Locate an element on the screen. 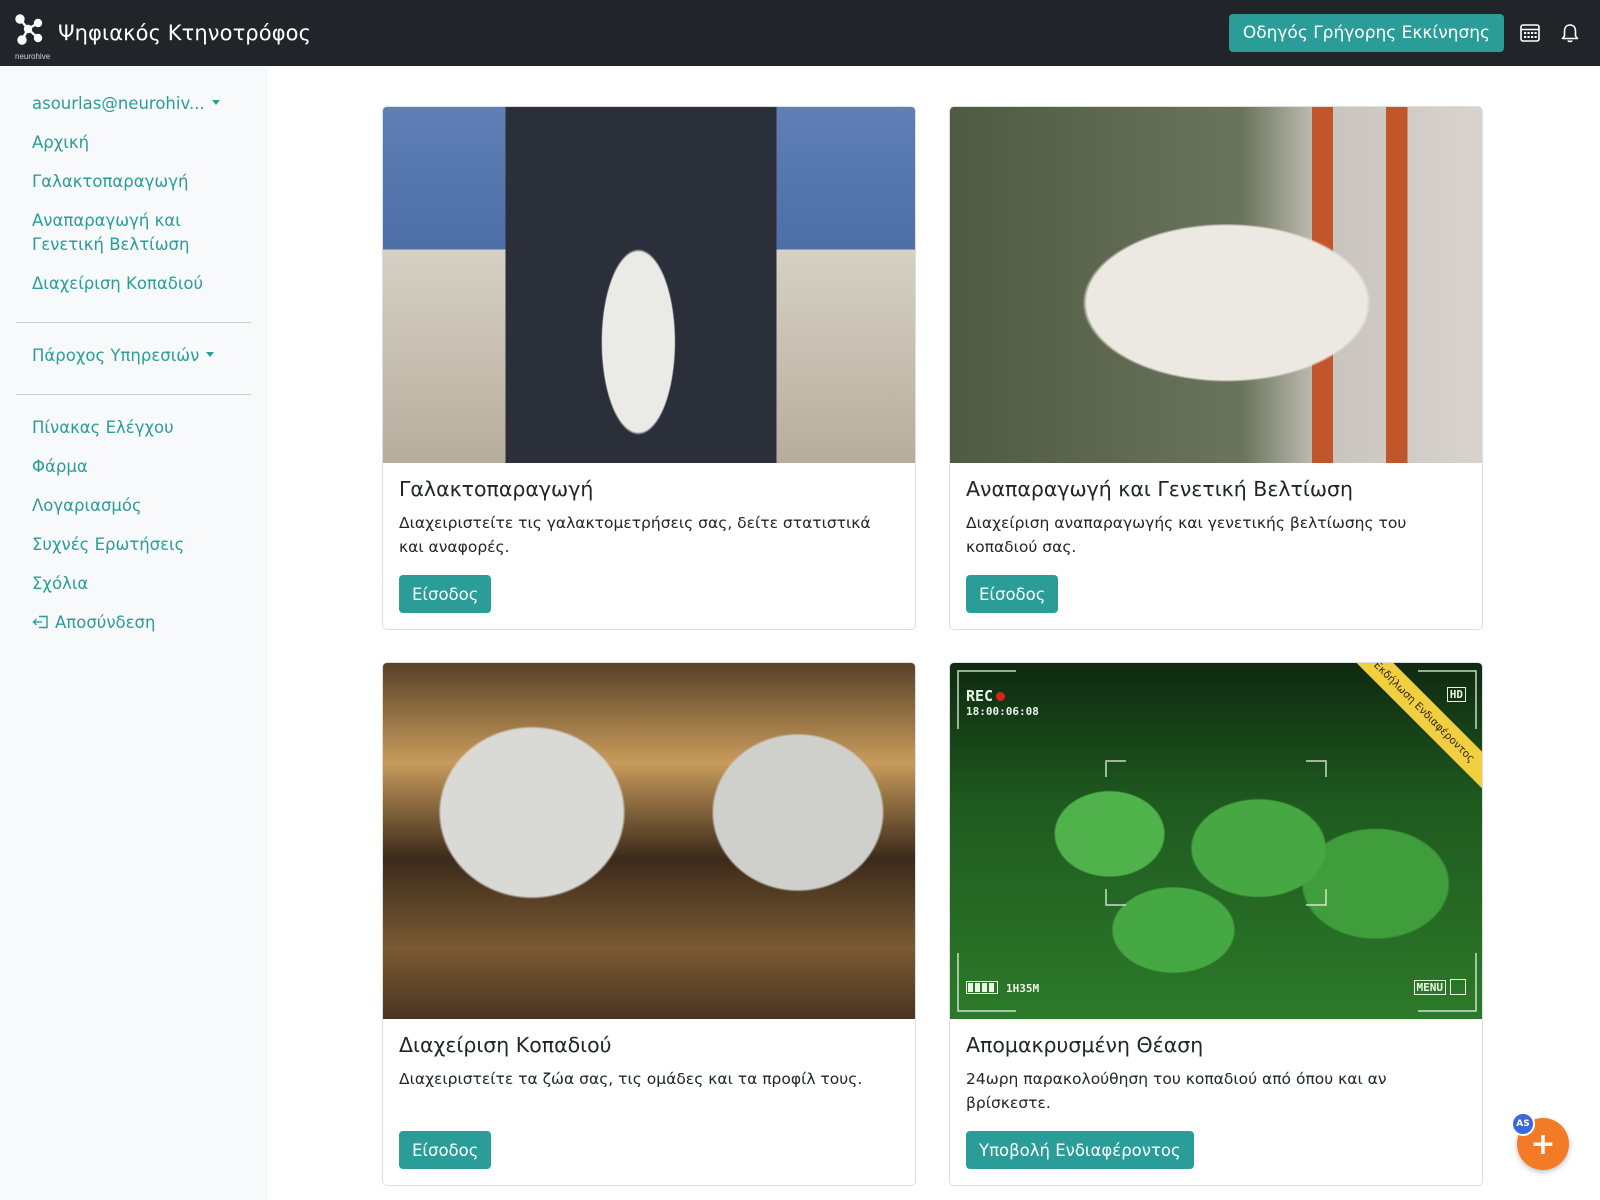  bell-icon is located at coordinates (1570, 33).